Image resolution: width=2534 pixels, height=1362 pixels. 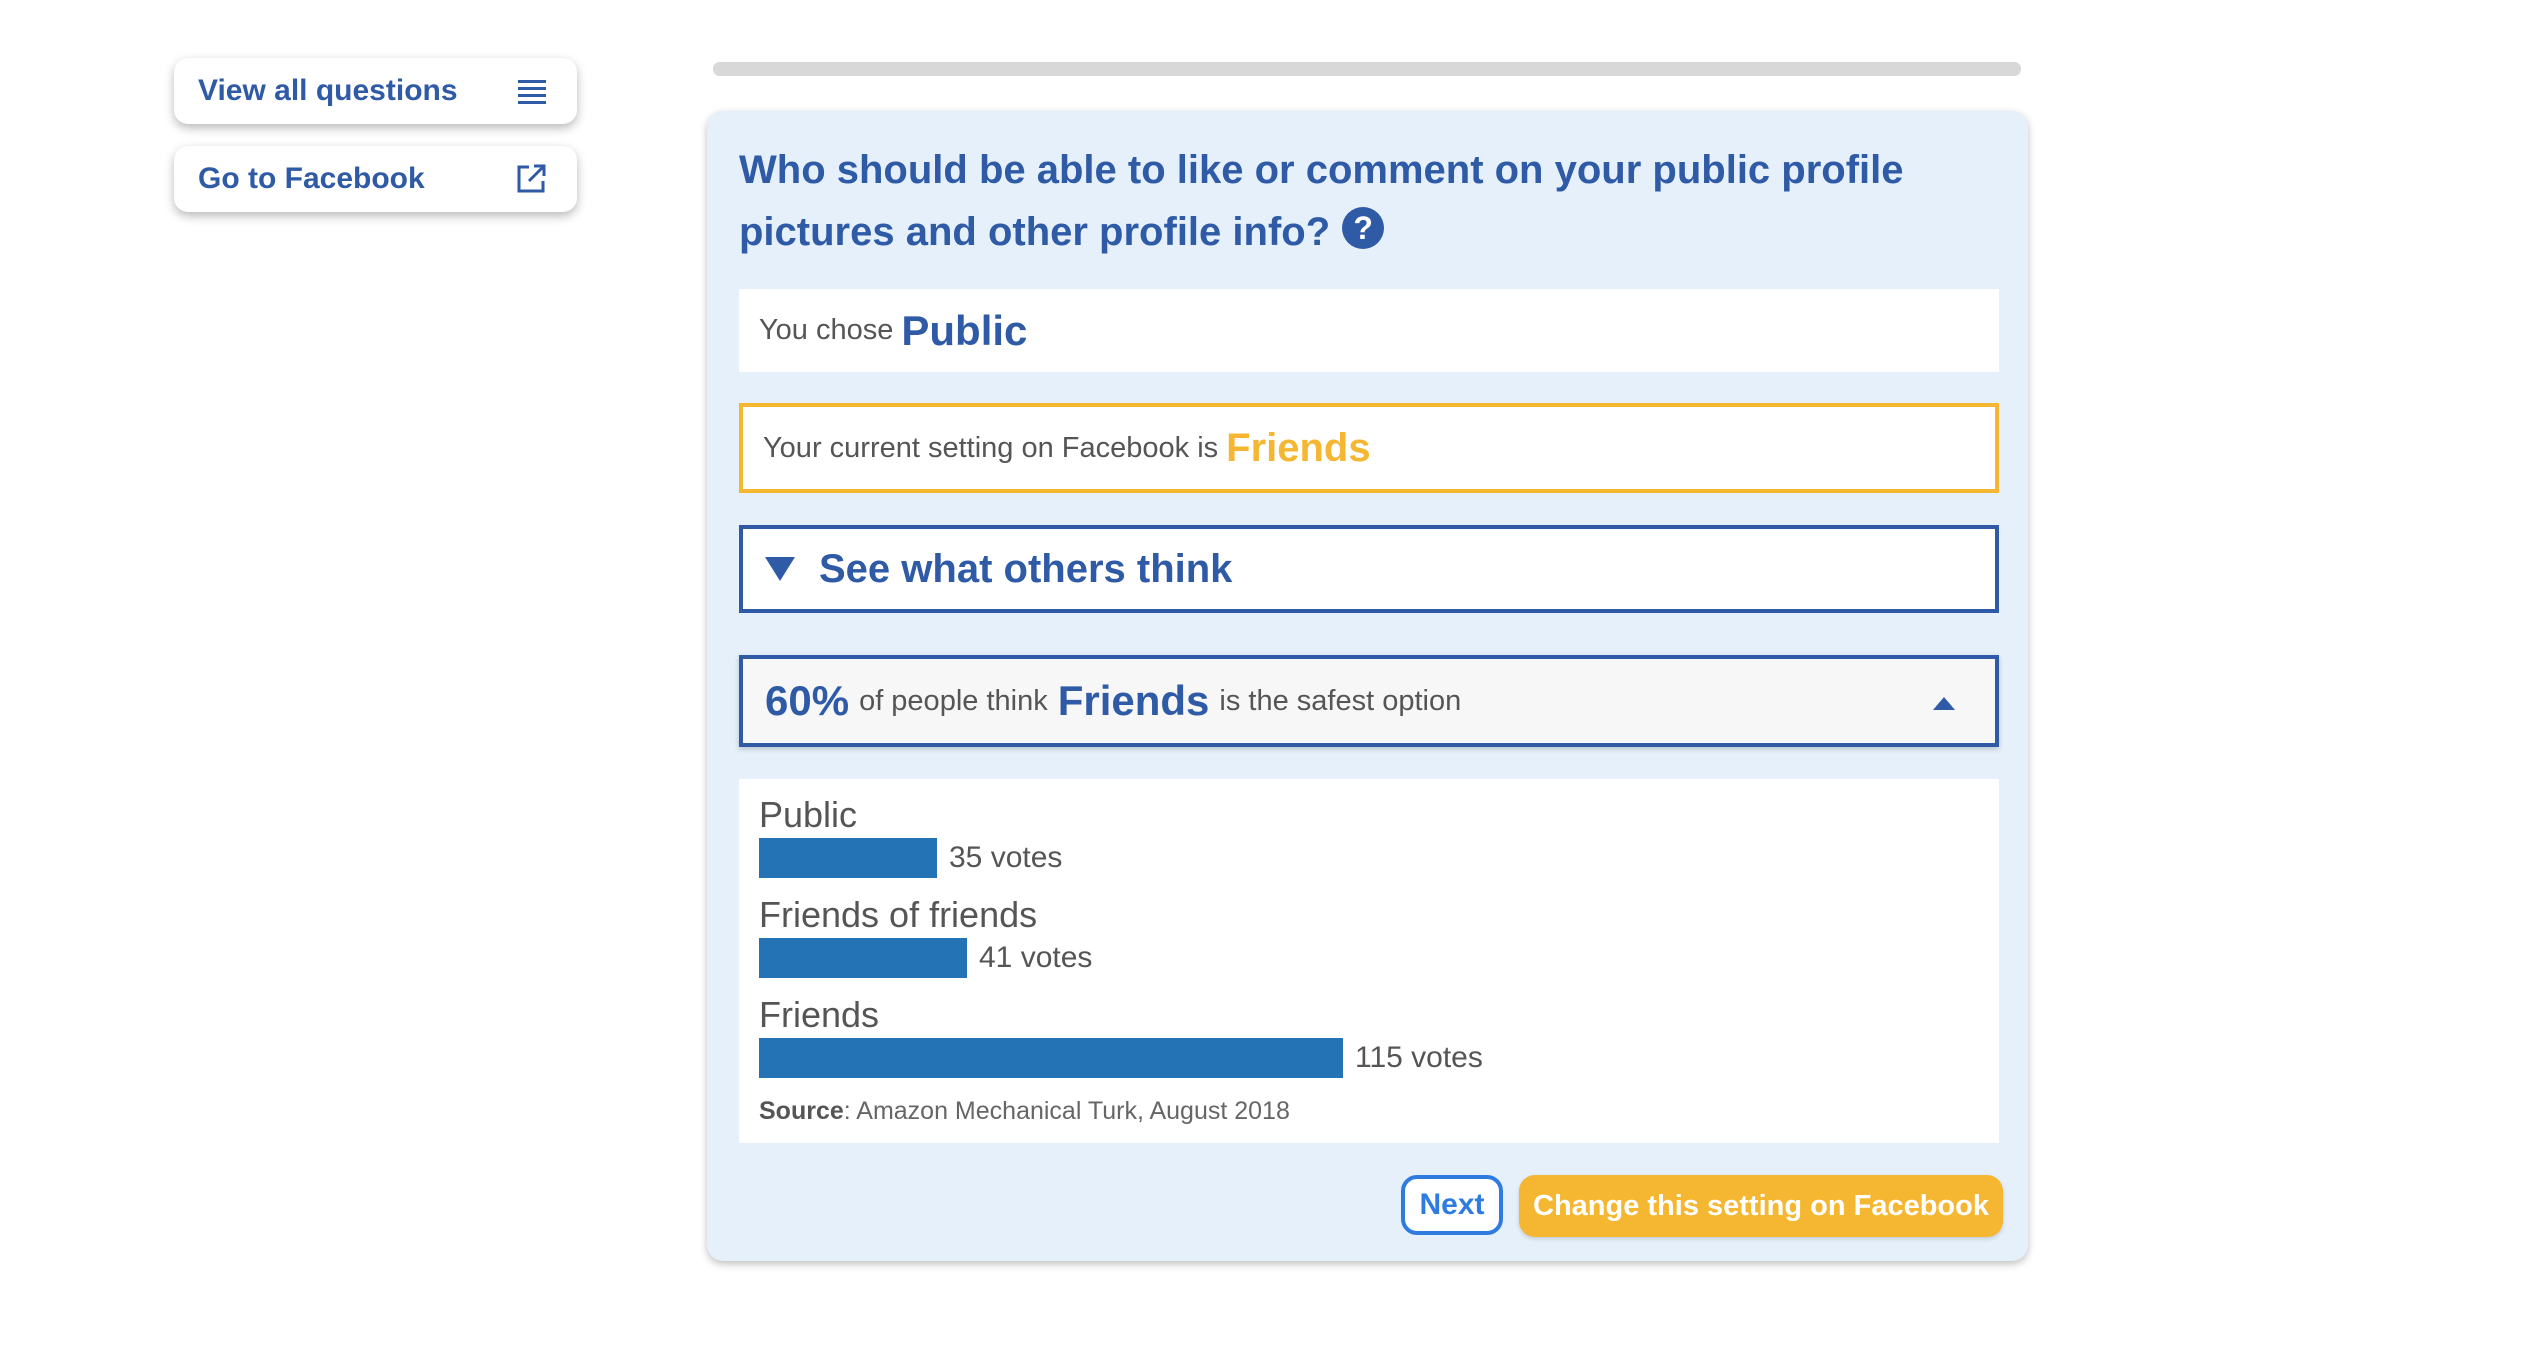 I want to click on chosen-prefix: You chose, so click(x=826, y=330).